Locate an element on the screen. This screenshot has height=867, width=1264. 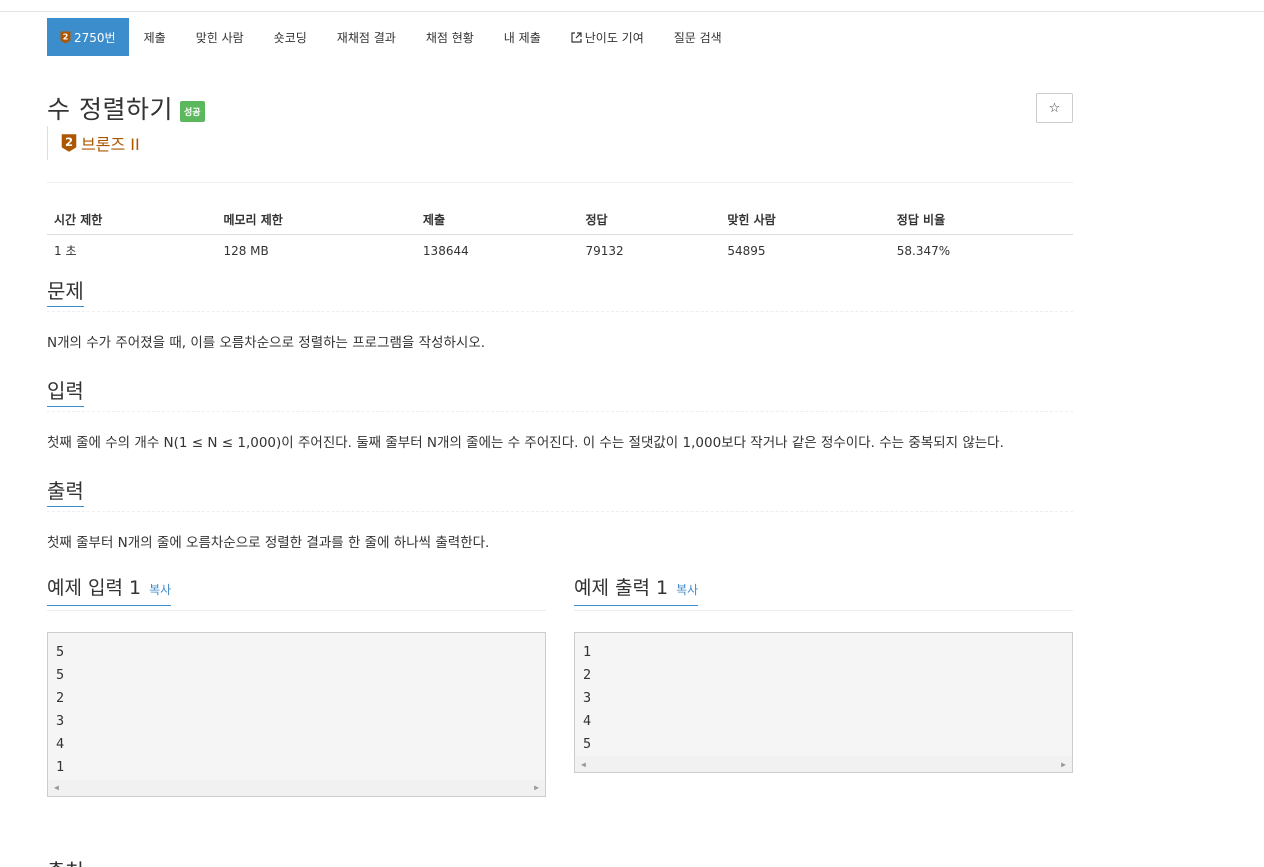
title-row: 수 정렬하기 성공 ☆ is located at coordinates (560, 108).